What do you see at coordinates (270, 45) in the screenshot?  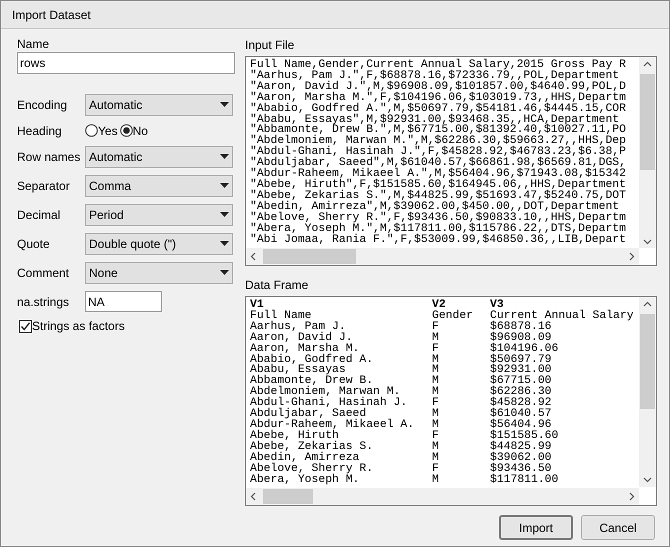 I see `section-label: Input File` at bounding box center [270, 45].